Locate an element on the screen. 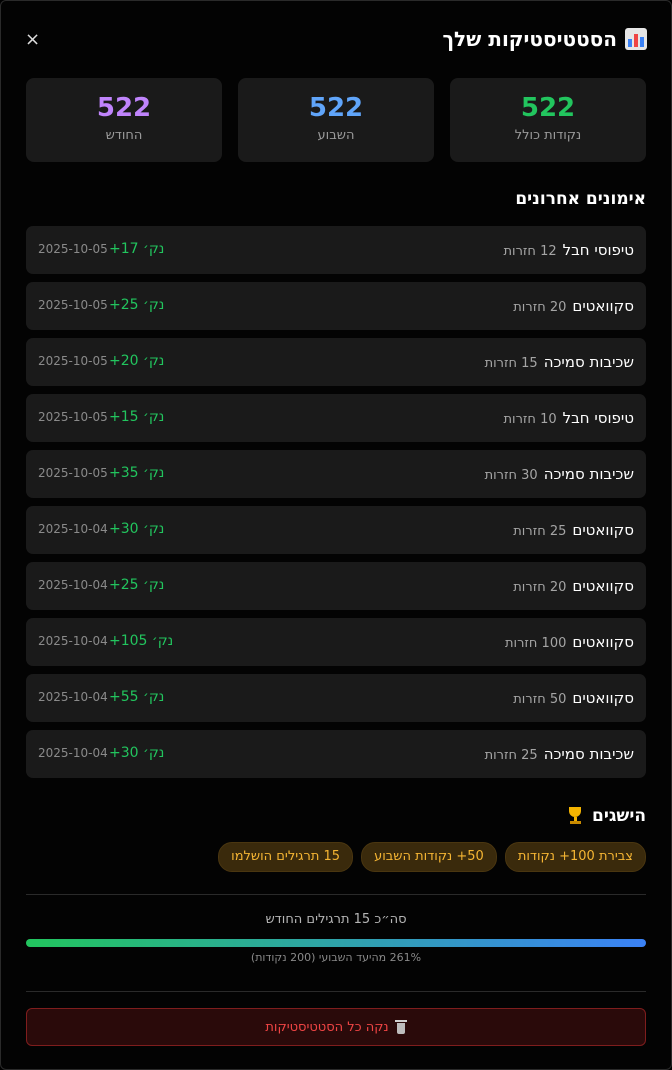 The image size is (672, 1070). month-total: סה״כ 15 תרגילים החודש is located at coordinates (336, 919).